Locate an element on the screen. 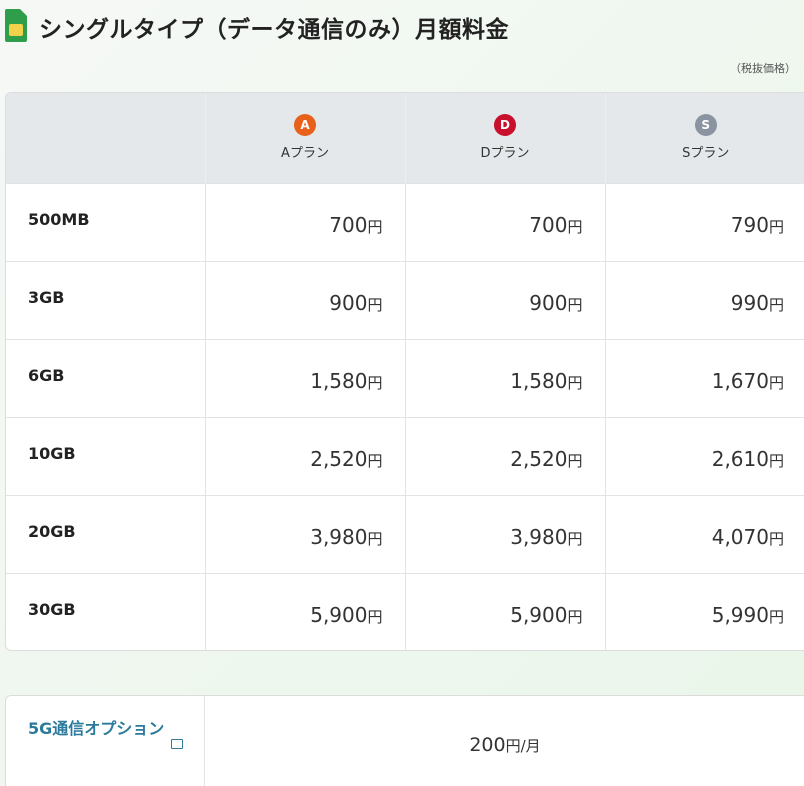 The width and height of the screenshot is (804, 786). option-table: 5G通信オプション 200円/月 is located at coordinates (404, 740).